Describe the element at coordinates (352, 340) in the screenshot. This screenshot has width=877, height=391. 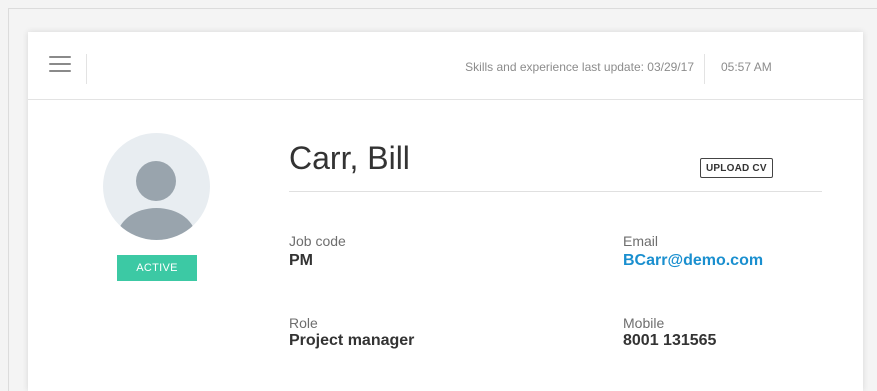
I see `role-value: Project manager` at that location.